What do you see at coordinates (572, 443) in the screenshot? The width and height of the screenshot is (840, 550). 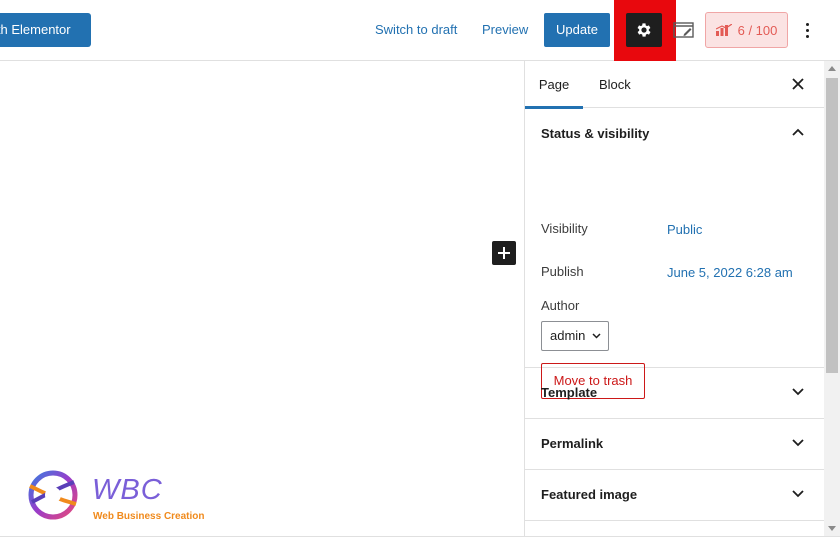 I see `permalink-title: Permalink` at bounding box center [572, 443].